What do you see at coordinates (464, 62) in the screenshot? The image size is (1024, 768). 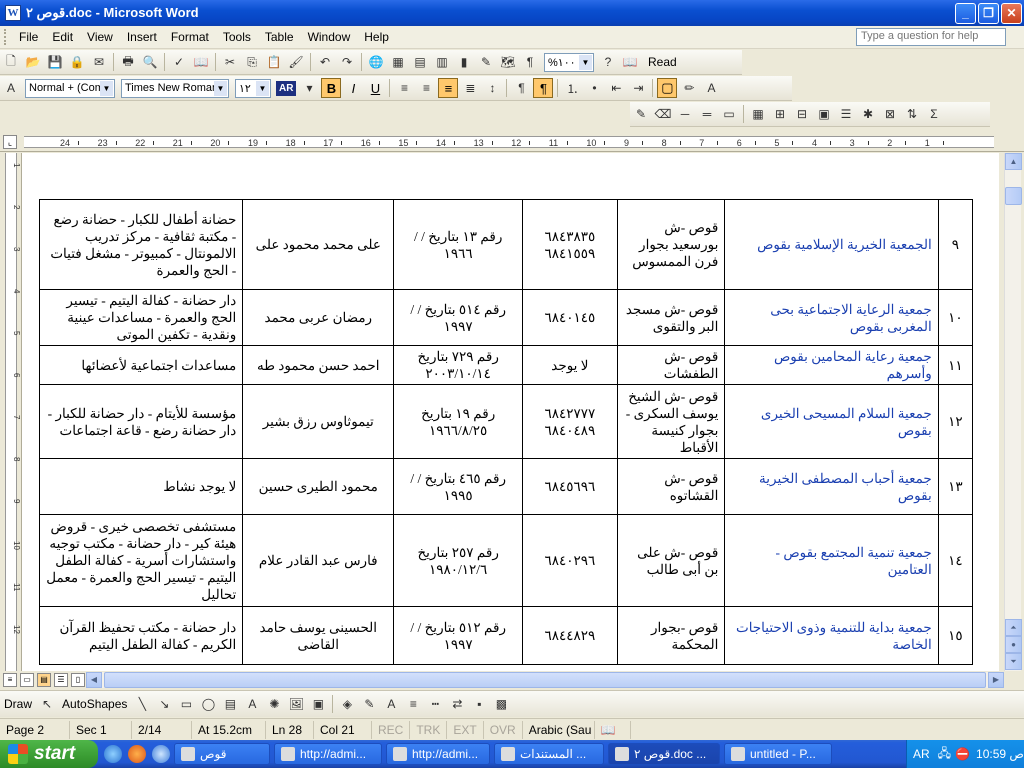 I see `columns-icon: ▮` at bounding box center [464, 62].